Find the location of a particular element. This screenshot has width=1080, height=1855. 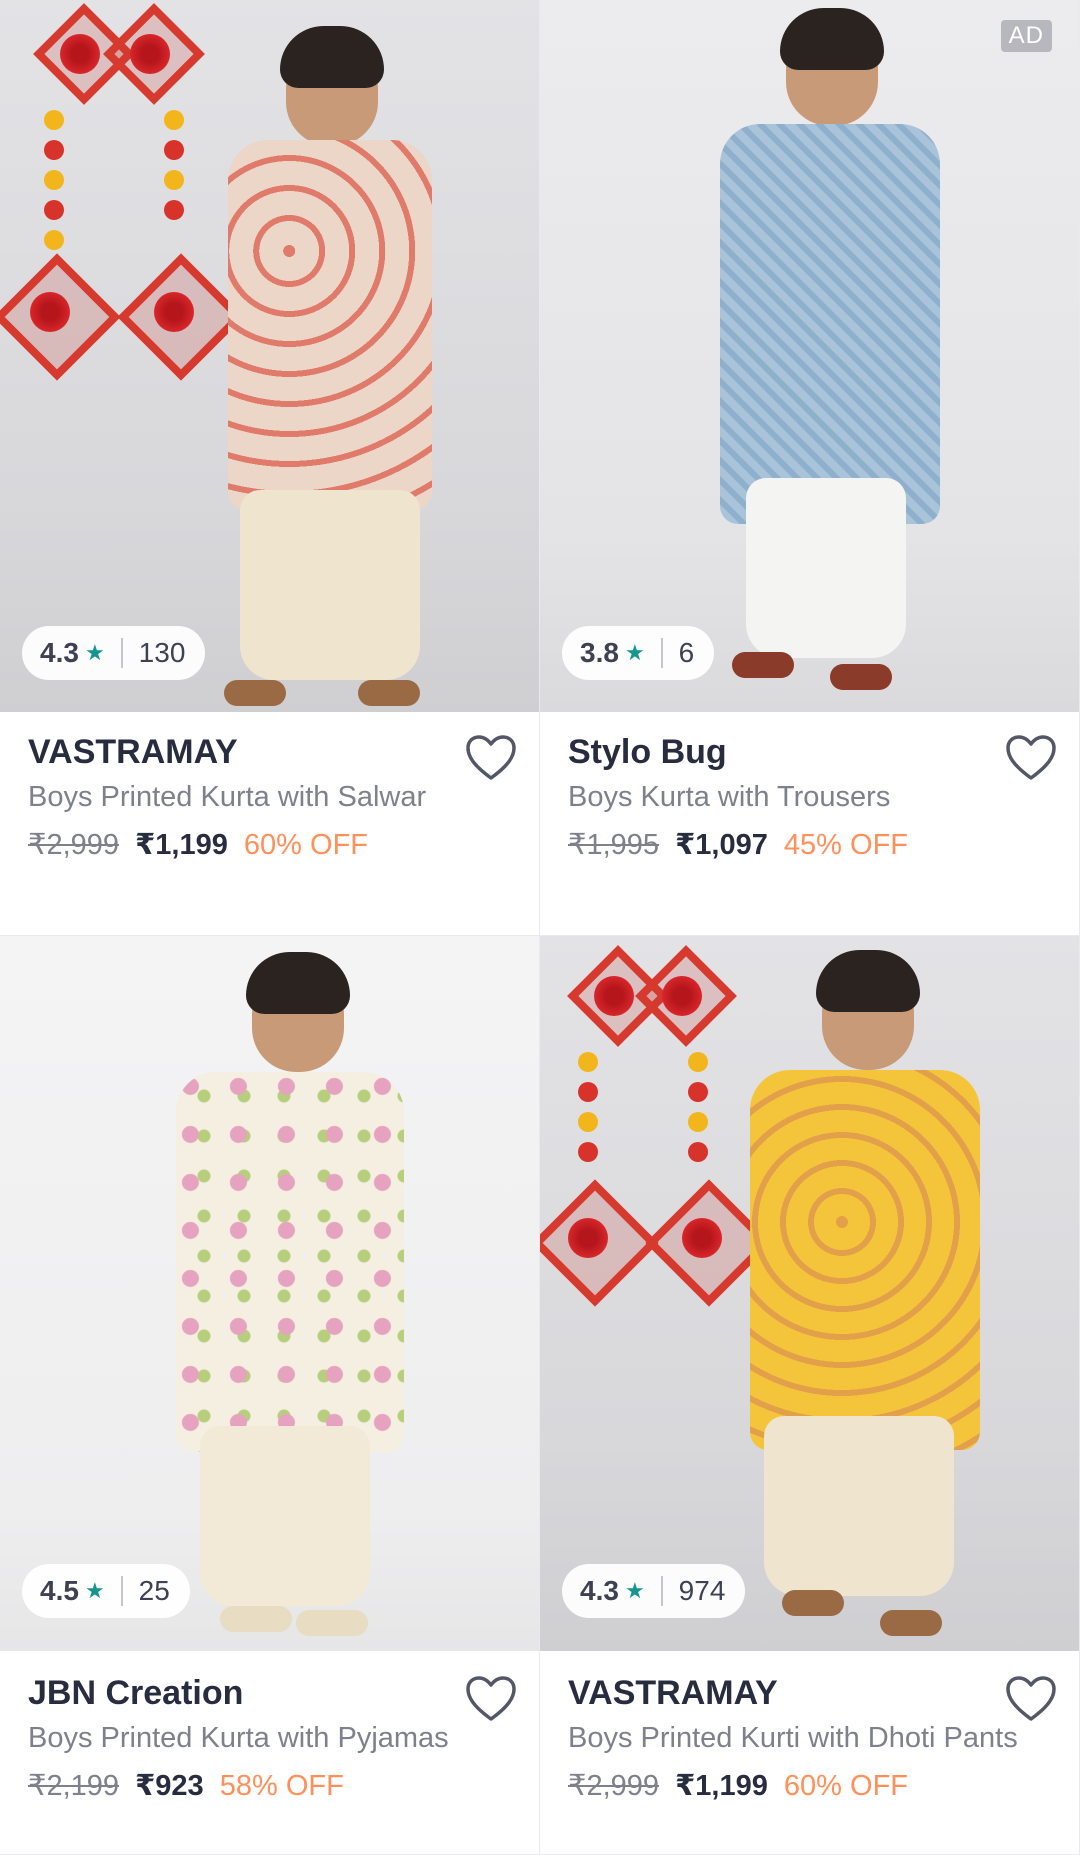

price-row: ₹2,199 ₹923 58% OFF is located at coordinates (273, 1786).